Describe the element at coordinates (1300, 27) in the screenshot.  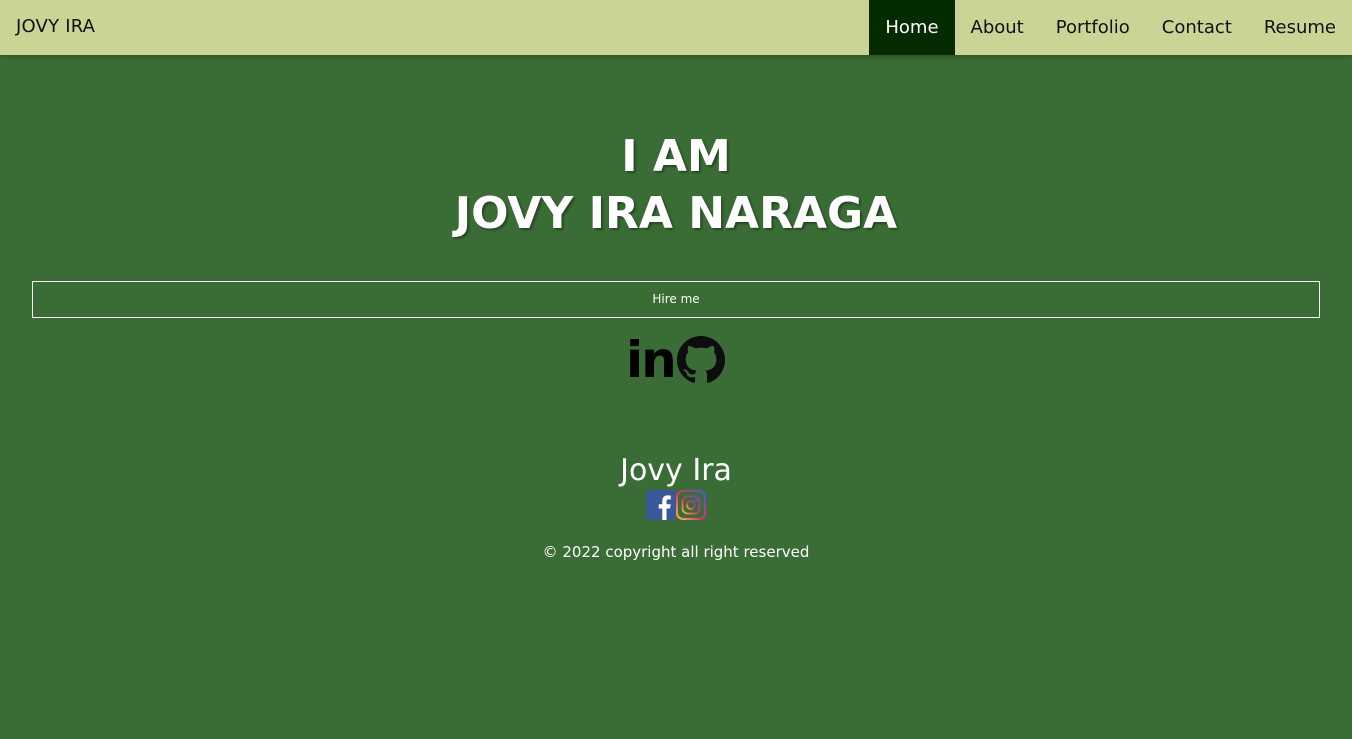
I see `nav-link-resume: Resume` at that location.